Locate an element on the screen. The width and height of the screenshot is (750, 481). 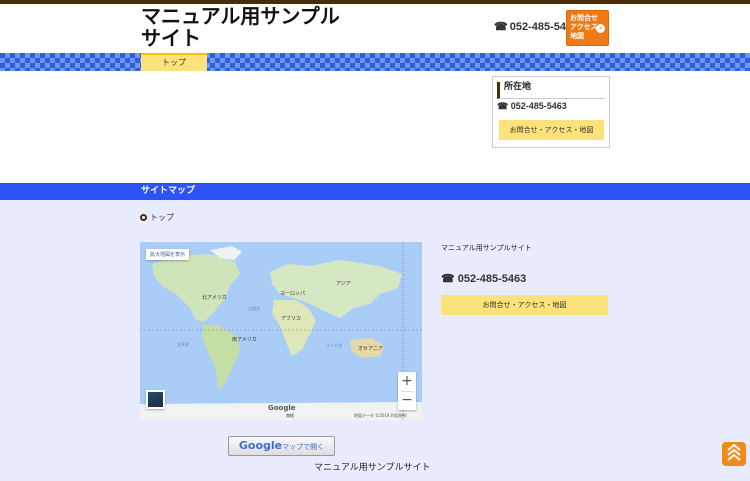
map-label-north-america: 北アメリカ is located at coordinates (214, 298).